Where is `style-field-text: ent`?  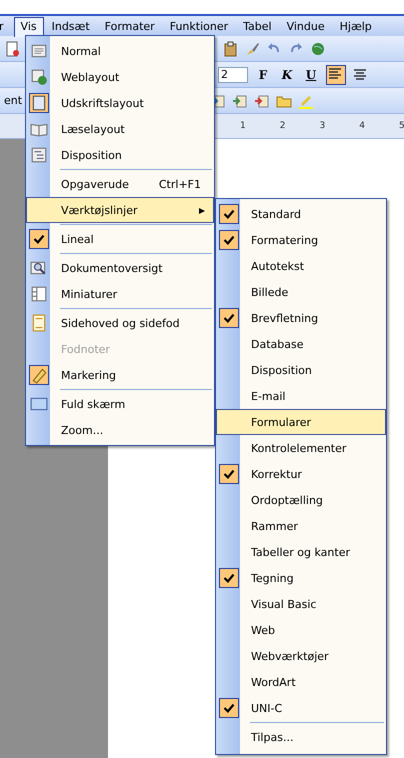 style-field-text: ent is located at coordinates (14, 100).